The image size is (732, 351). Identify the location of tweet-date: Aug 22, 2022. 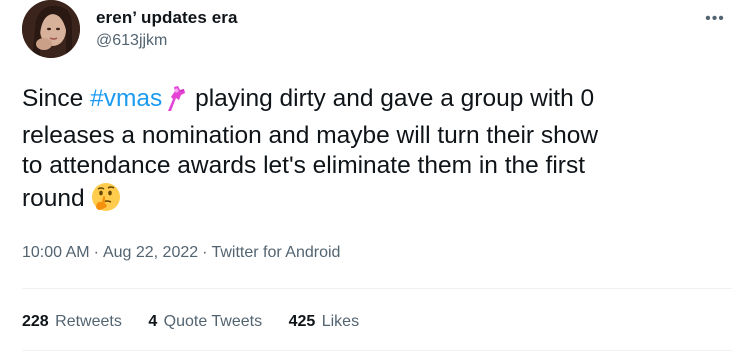
(150, 252).